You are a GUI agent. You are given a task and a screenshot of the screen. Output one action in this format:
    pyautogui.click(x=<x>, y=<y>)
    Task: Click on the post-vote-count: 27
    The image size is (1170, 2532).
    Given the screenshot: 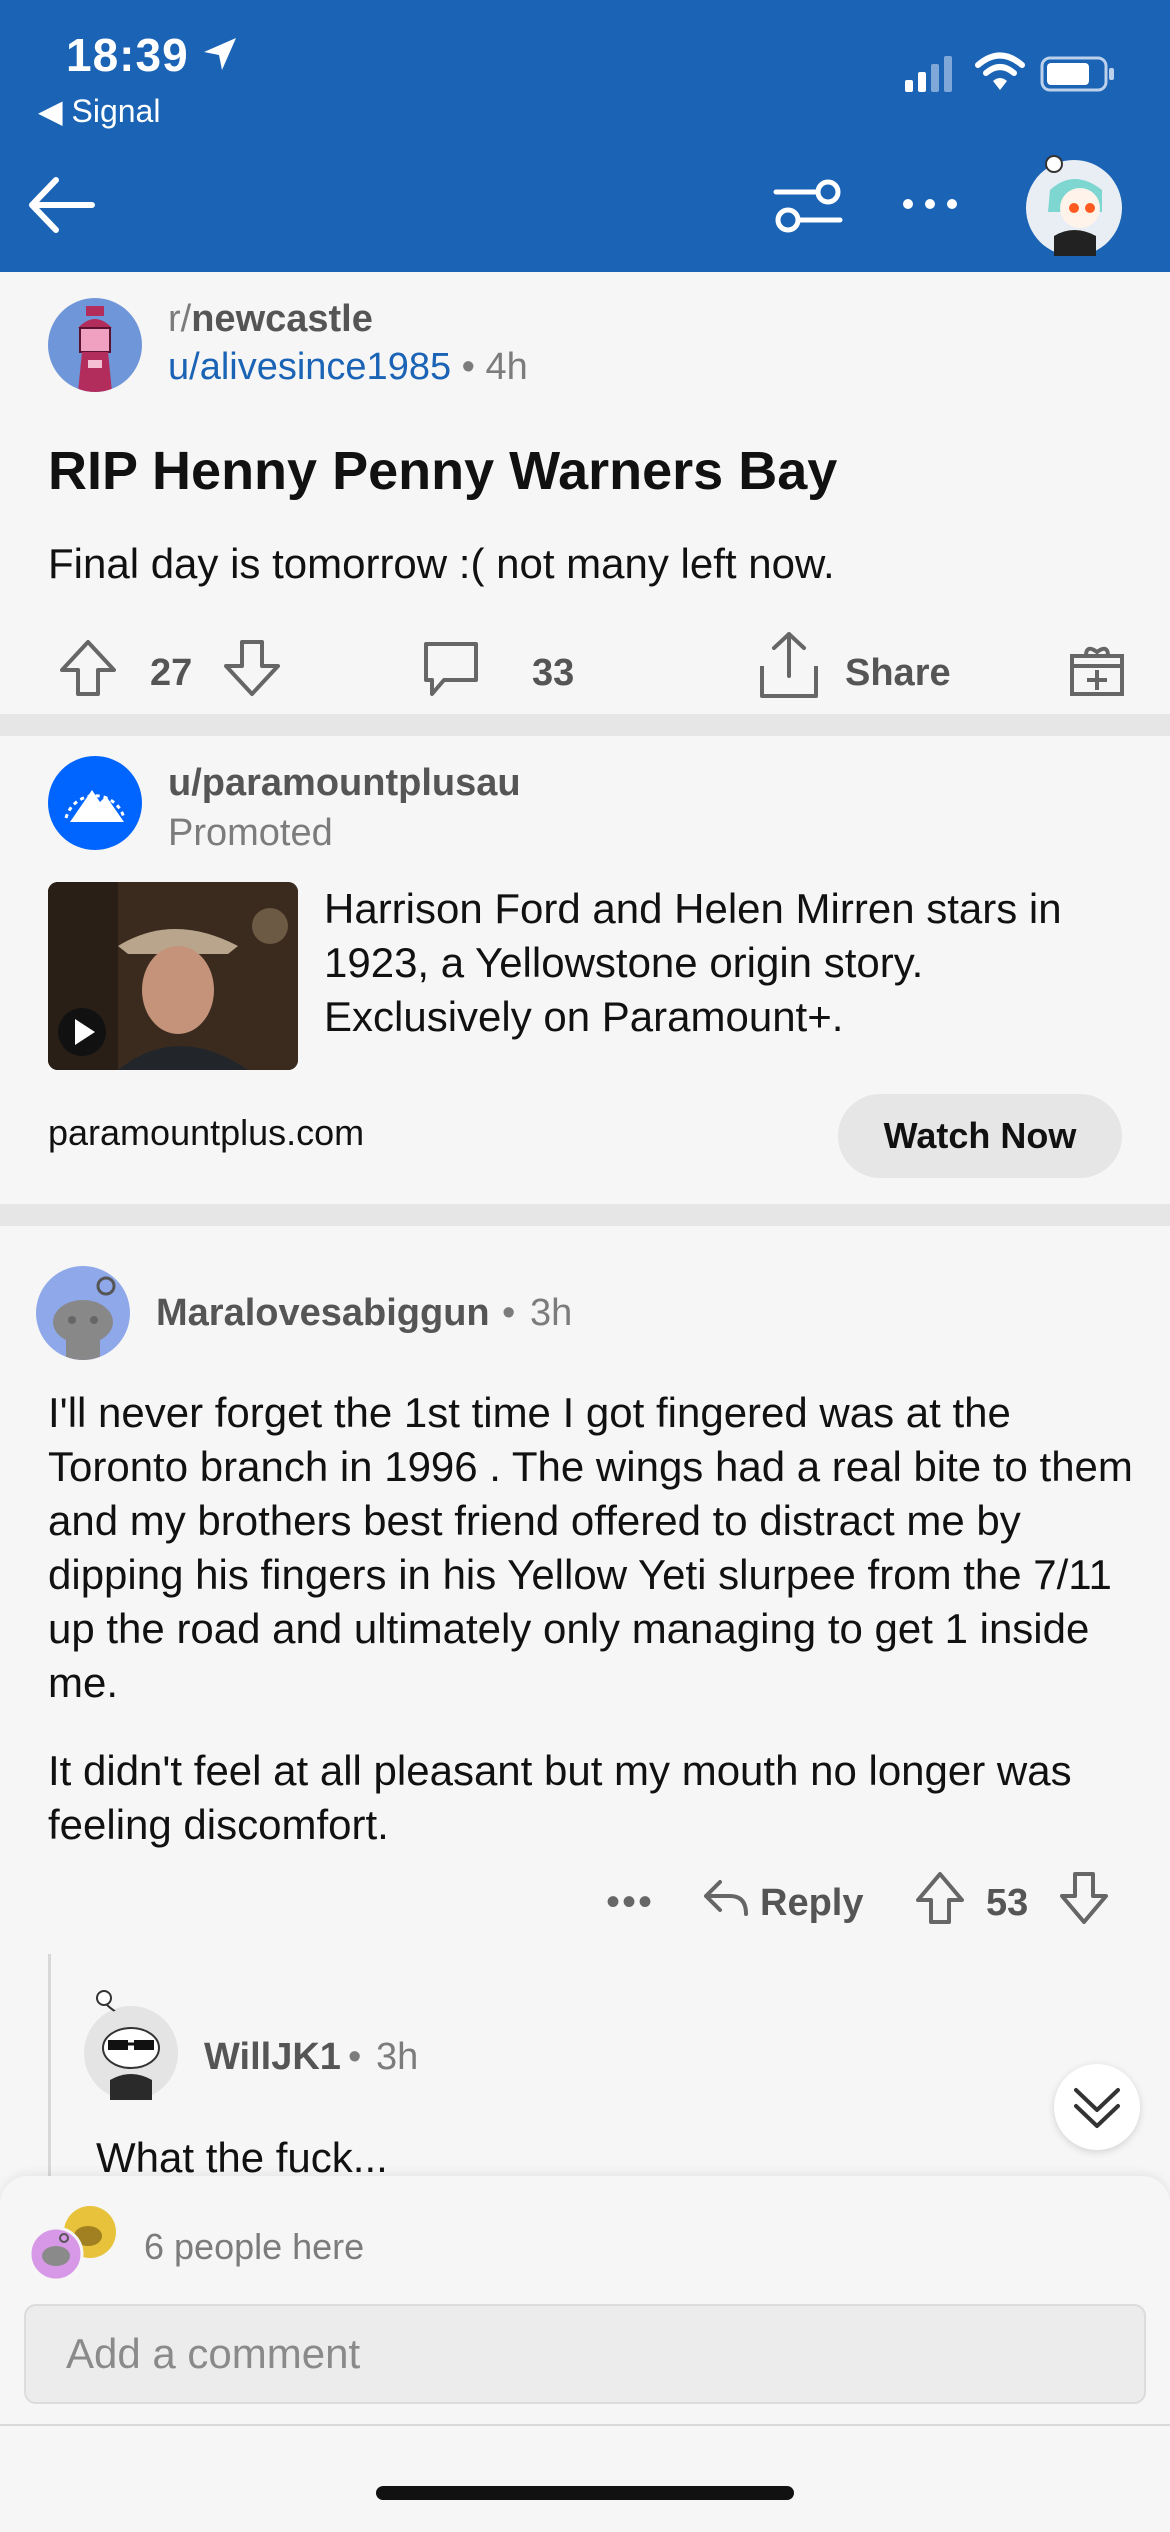 What is the action you would take?
    pyautogui.click(x=171, y=673)
    